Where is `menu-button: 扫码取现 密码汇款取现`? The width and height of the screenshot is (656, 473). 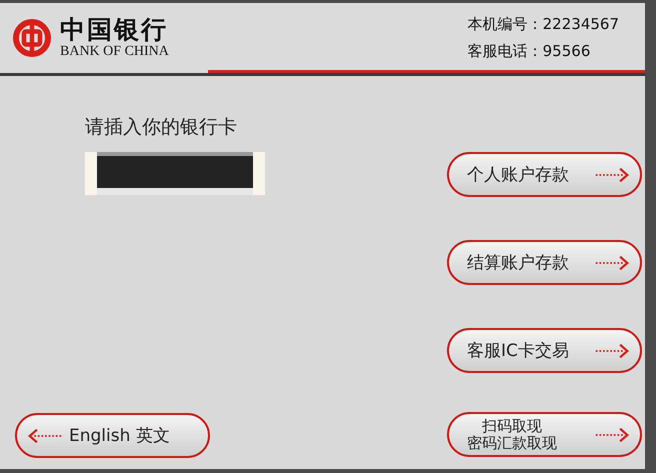
menu-button: 扫码取现 密码汇款取现 is located at coordinates (544, 434).